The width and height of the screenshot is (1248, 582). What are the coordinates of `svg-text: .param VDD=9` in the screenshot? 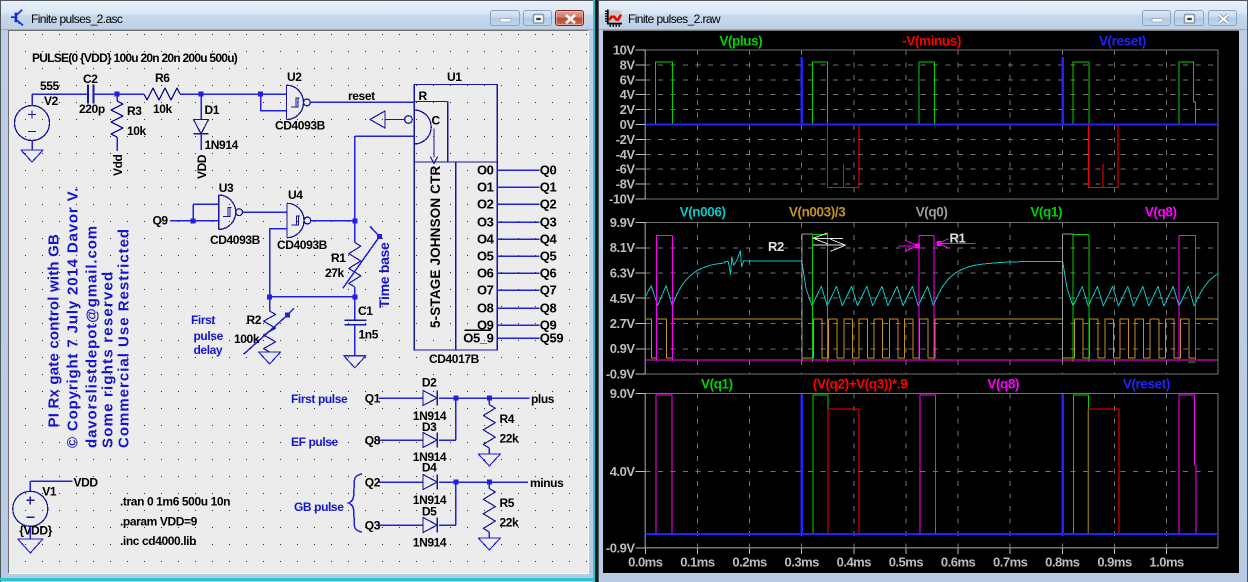 It's located at (159, 522).